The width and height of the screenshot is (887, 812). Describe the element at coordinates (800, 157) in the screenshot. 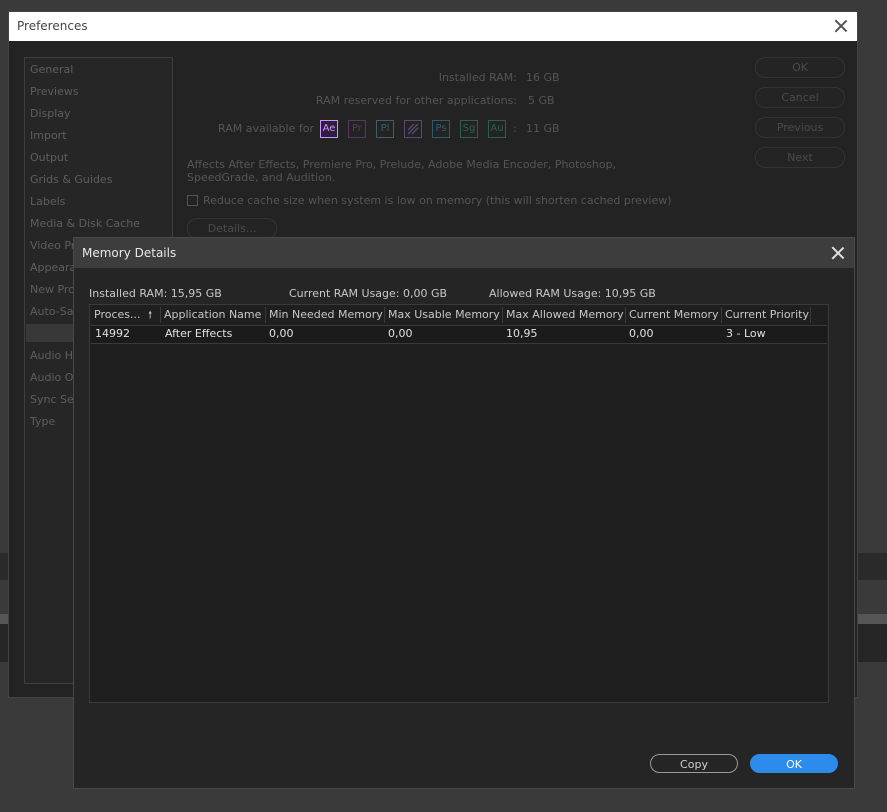

I see `next-button: Next` at that location.